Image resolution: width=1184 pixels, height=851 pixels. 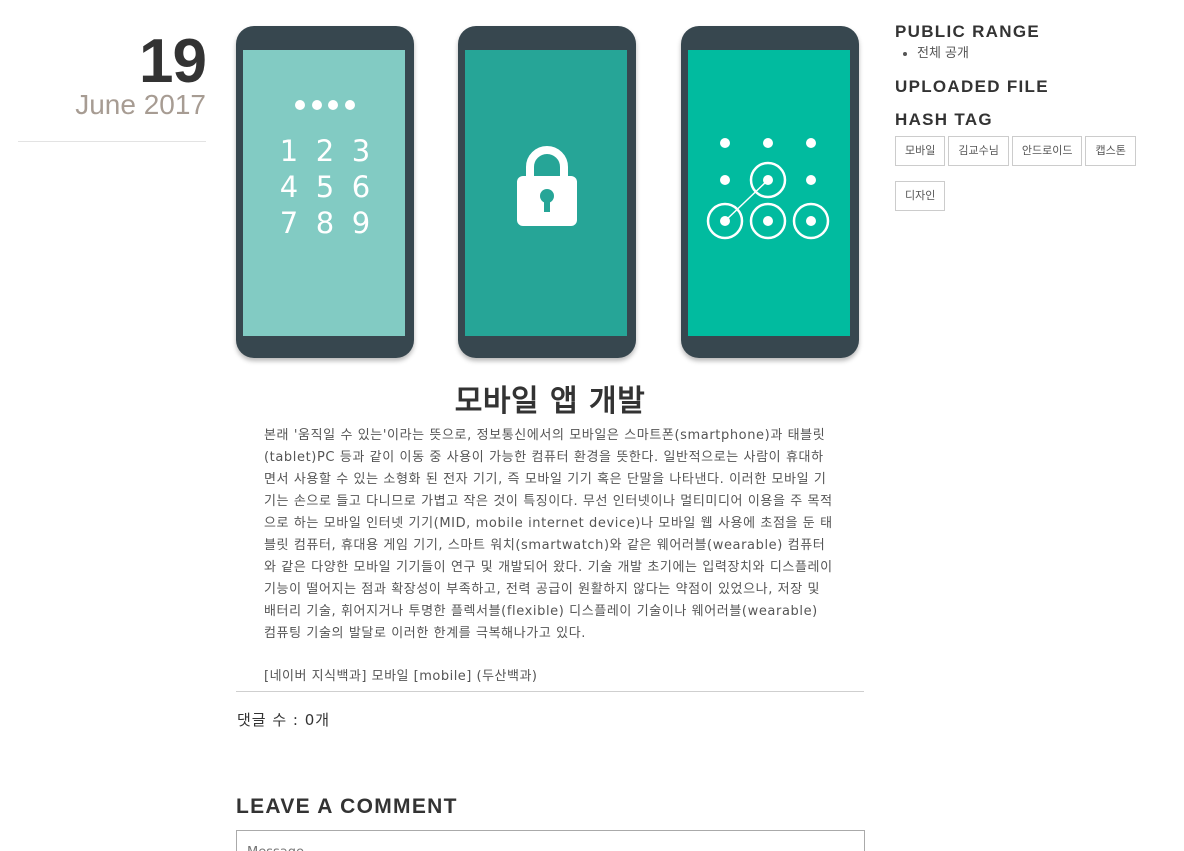 I want to click on pin-dots-icon, so click(x=325, y=106).